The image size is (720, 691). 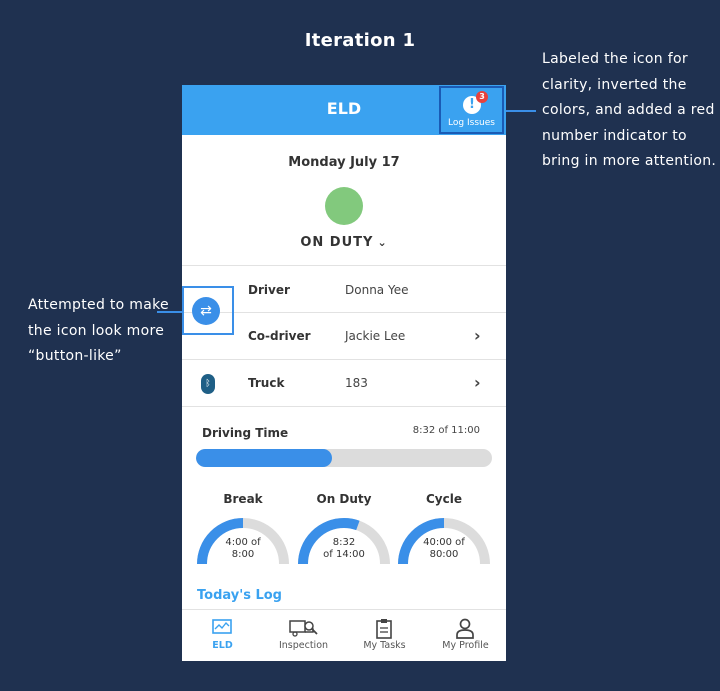 I want to click on current-date: Monday July 17, so click(x=344, y=162).